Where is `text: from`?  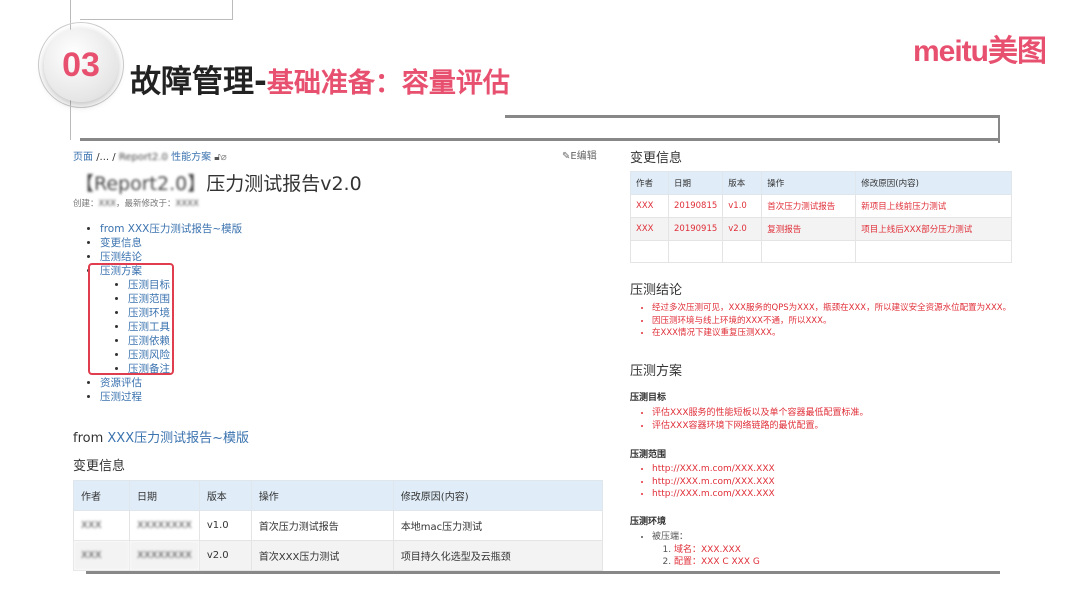 text: from is located at coordinates (90, 438).